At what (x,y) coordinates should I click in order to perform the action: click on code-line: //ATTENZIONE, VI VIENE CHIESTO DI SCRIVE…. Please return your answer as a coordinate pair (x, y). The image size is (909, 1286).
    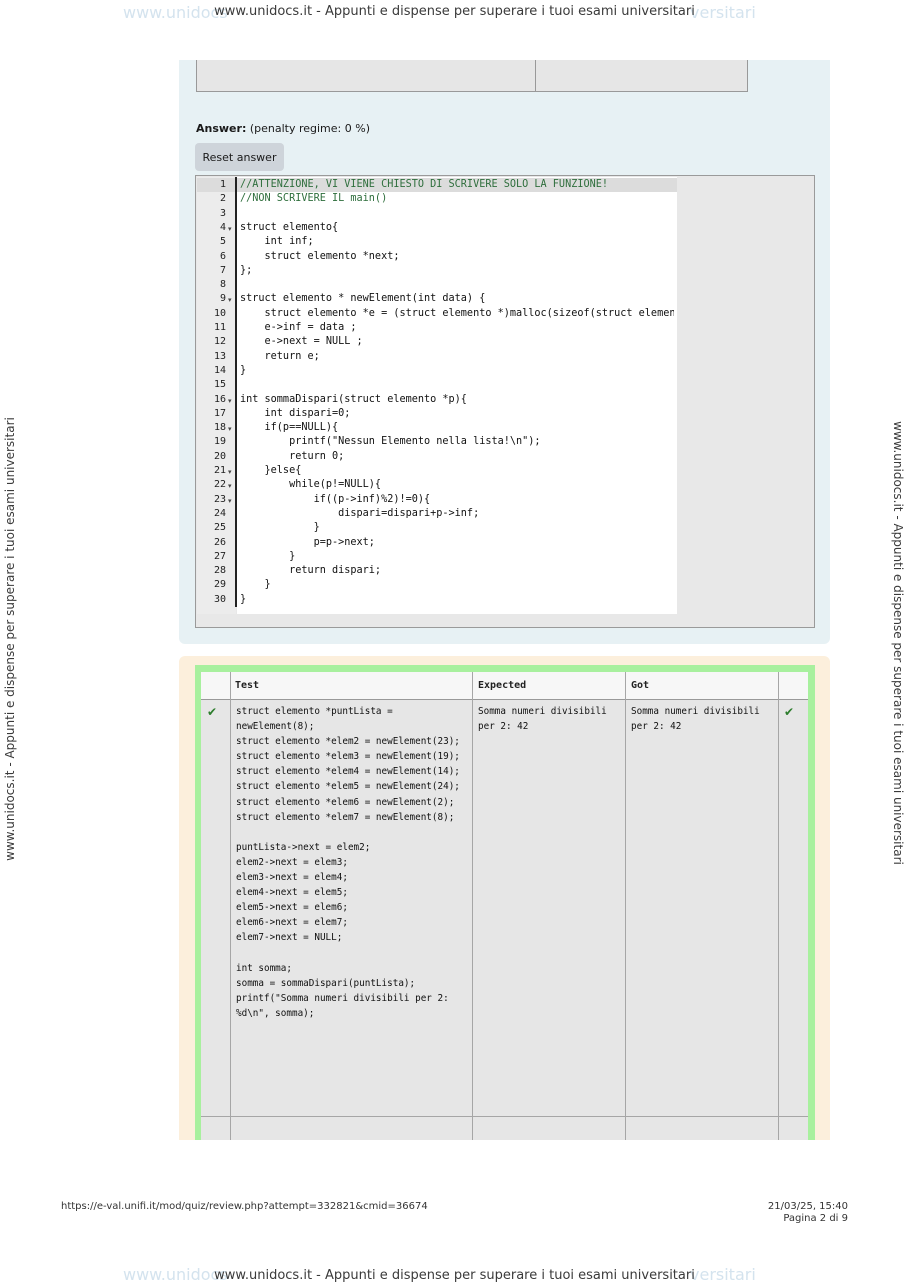
    Looking at the image, I should click on (424, 184).